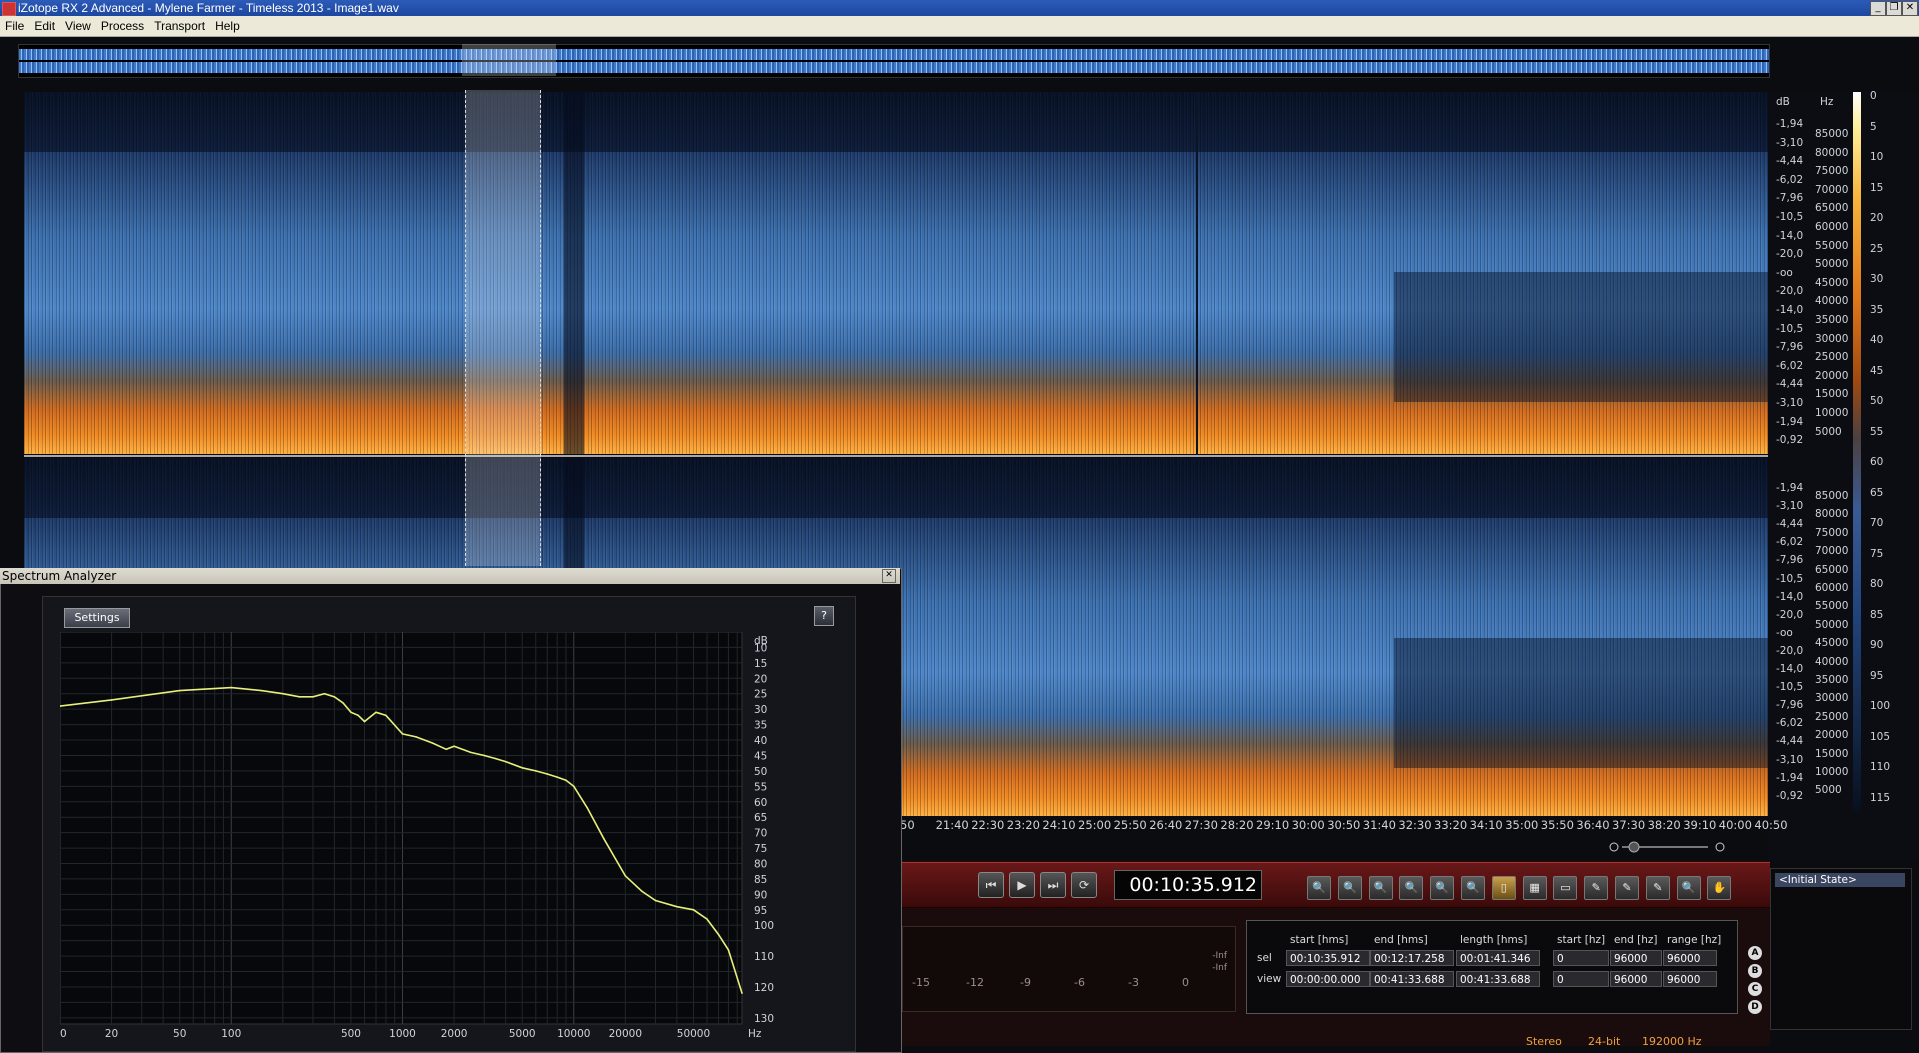 This screenshot has width=1919, height=1053. What do you see at coordinates (1877, 492) in the screenshot?
I see `colorbar-tick: 65` at bounding box center [1877, 492].